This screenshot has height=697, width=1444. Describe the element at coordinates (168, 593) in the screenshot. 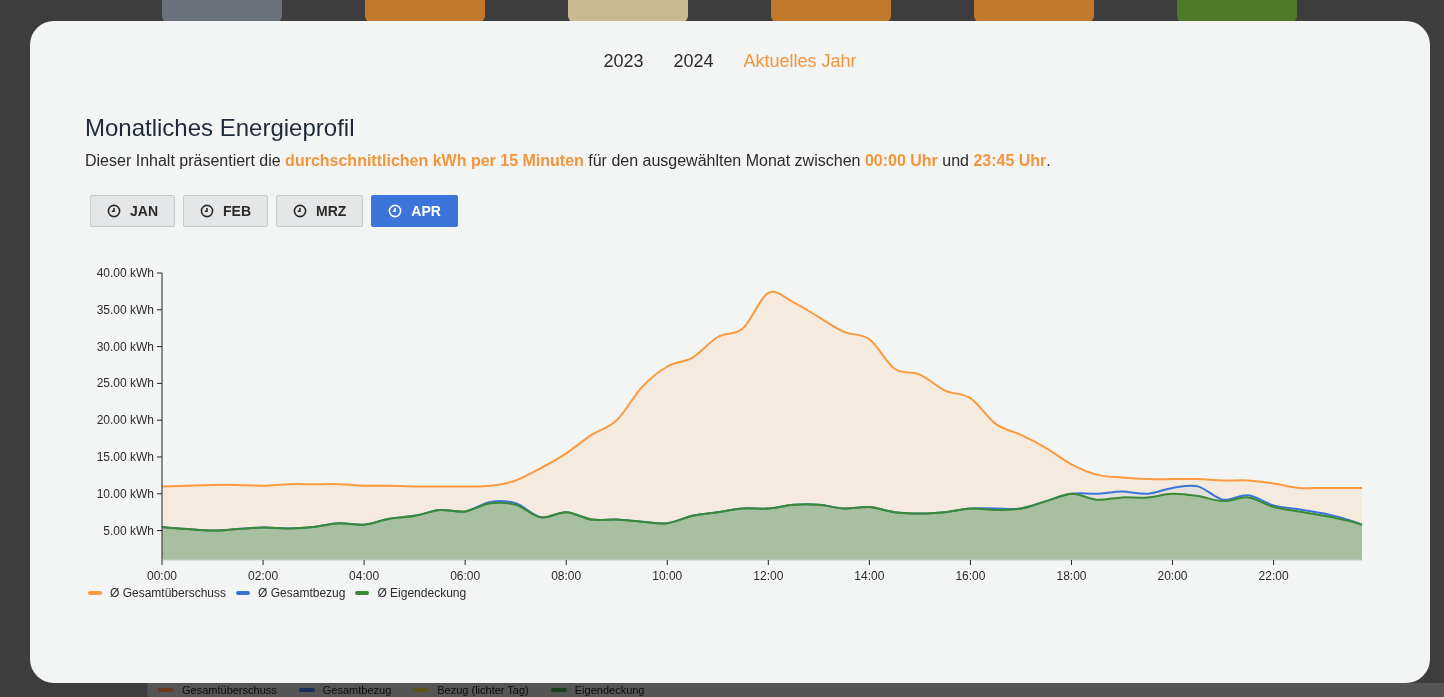

I see `legend-label: Ø Gesamtüberschuss` at that location.